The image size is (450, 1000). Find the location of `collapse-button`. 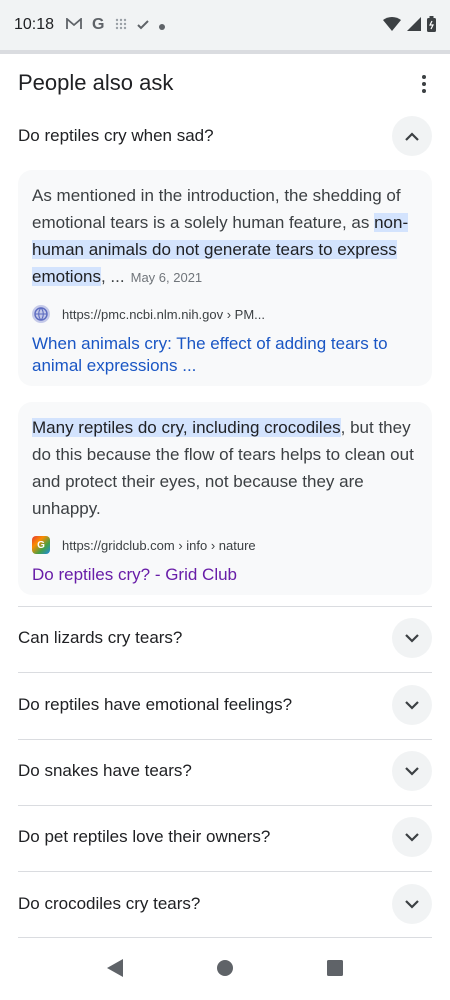

collapse-button is located at coordinates (412, 136).